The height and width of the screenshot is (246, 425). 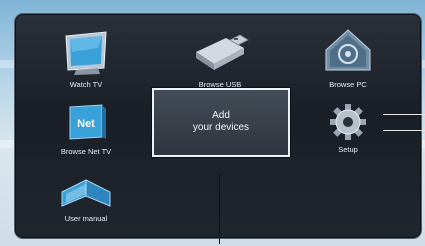 I want to click on net-tv-badge: Net, so click(x=86, y=124).